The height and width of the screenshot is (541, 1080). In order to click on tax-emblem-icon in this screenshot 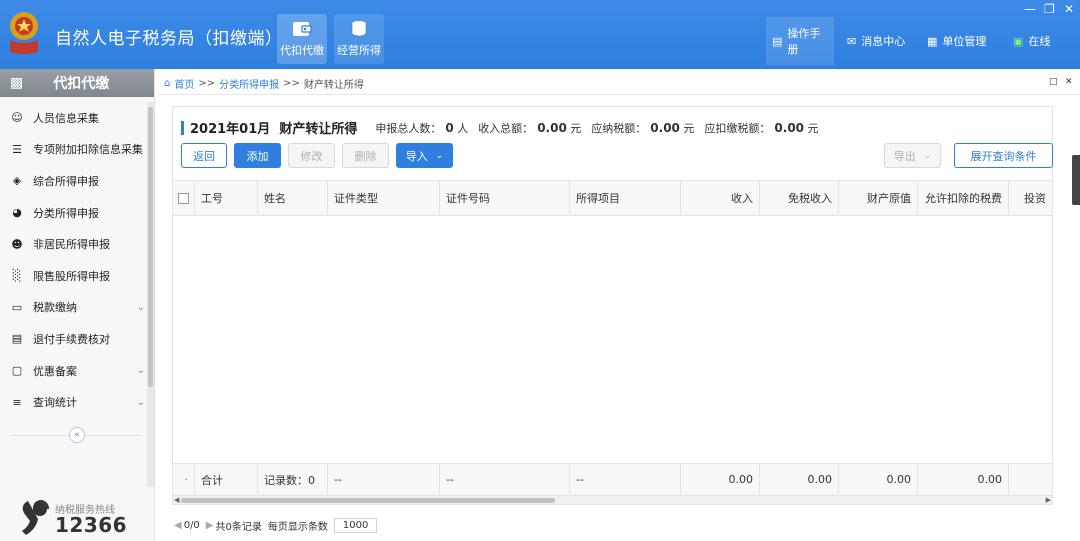, I will do `click(24, 33)`.